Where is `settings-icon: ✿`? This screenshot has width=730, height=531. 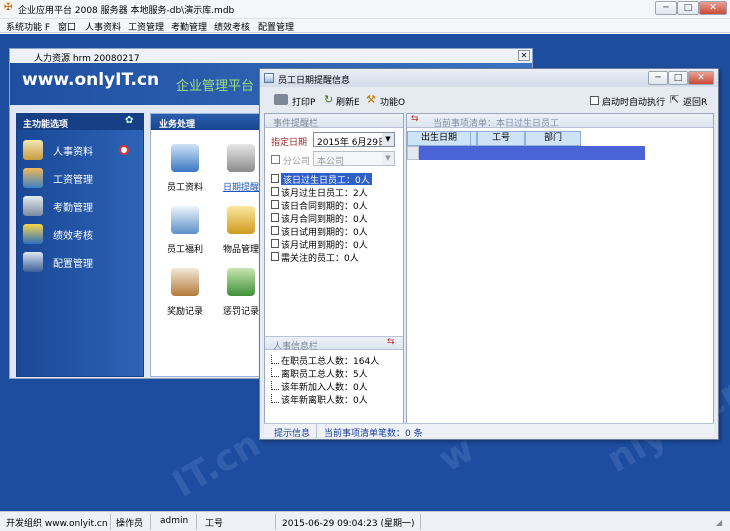 settings-icon: ✿ is located at coordinates (129, 120).